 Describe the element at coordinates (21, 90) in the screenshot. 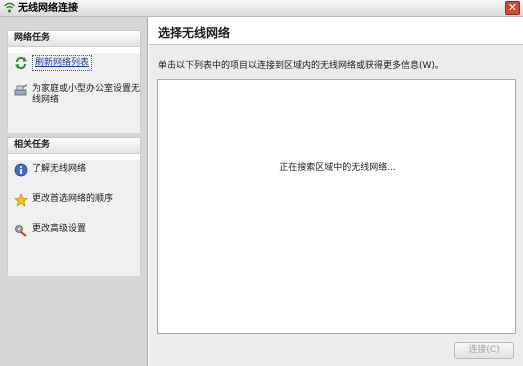

I see `setup-network-icon` at that location.